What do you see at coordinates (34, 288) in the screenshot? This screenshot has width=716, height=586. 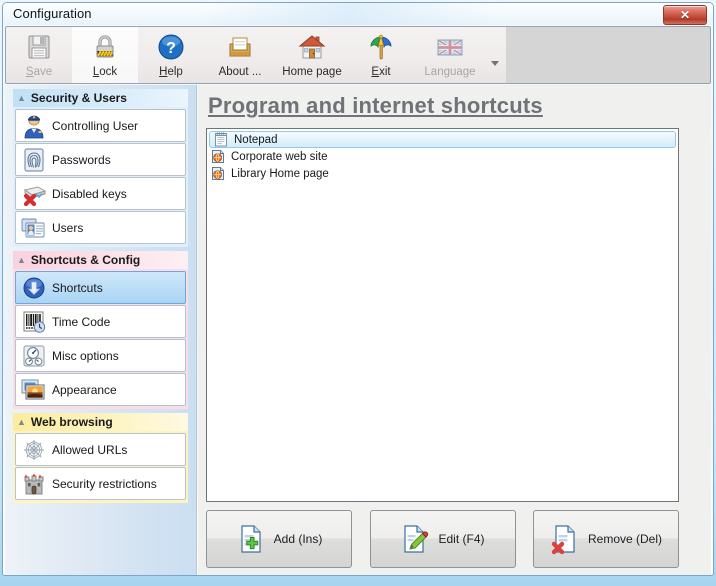 I see `download-arrow-icon` at bounding box center [34, 288].